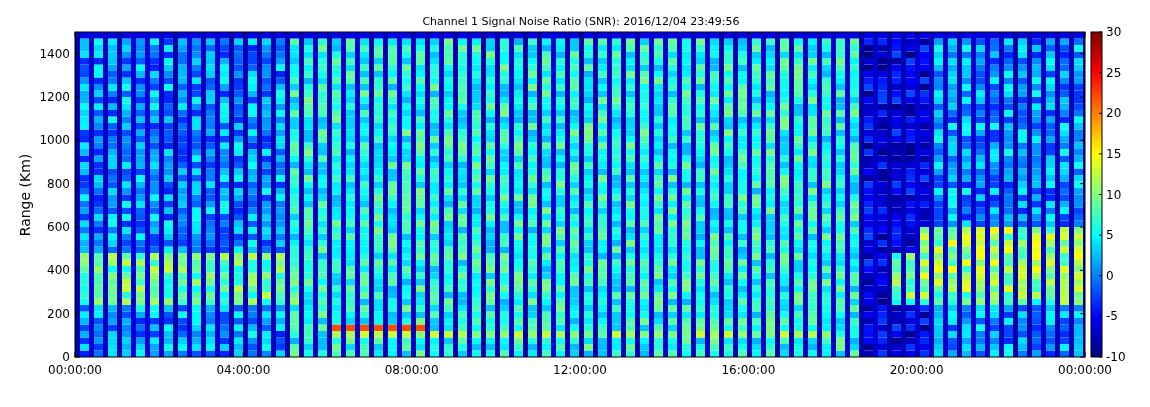  Describe the element at coordinates (916, 370) in the screenshot. I see `tick-label: 20:00:00` at that location.